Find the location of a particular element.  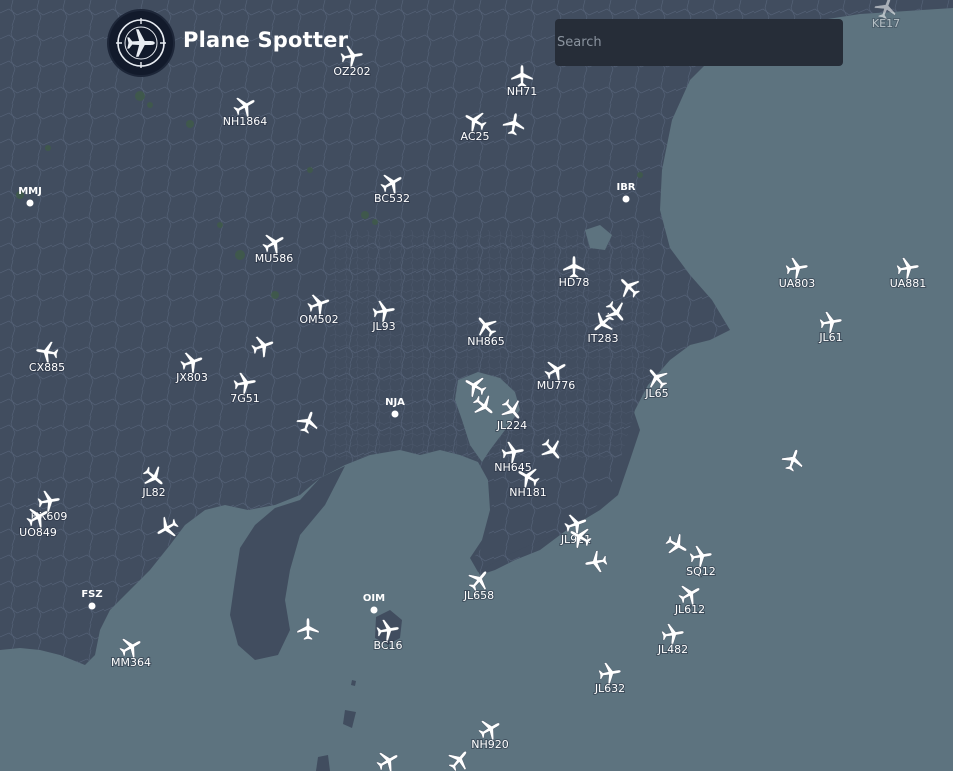

flight-callsign-label: BC16 is located at coordinates (387, 645).